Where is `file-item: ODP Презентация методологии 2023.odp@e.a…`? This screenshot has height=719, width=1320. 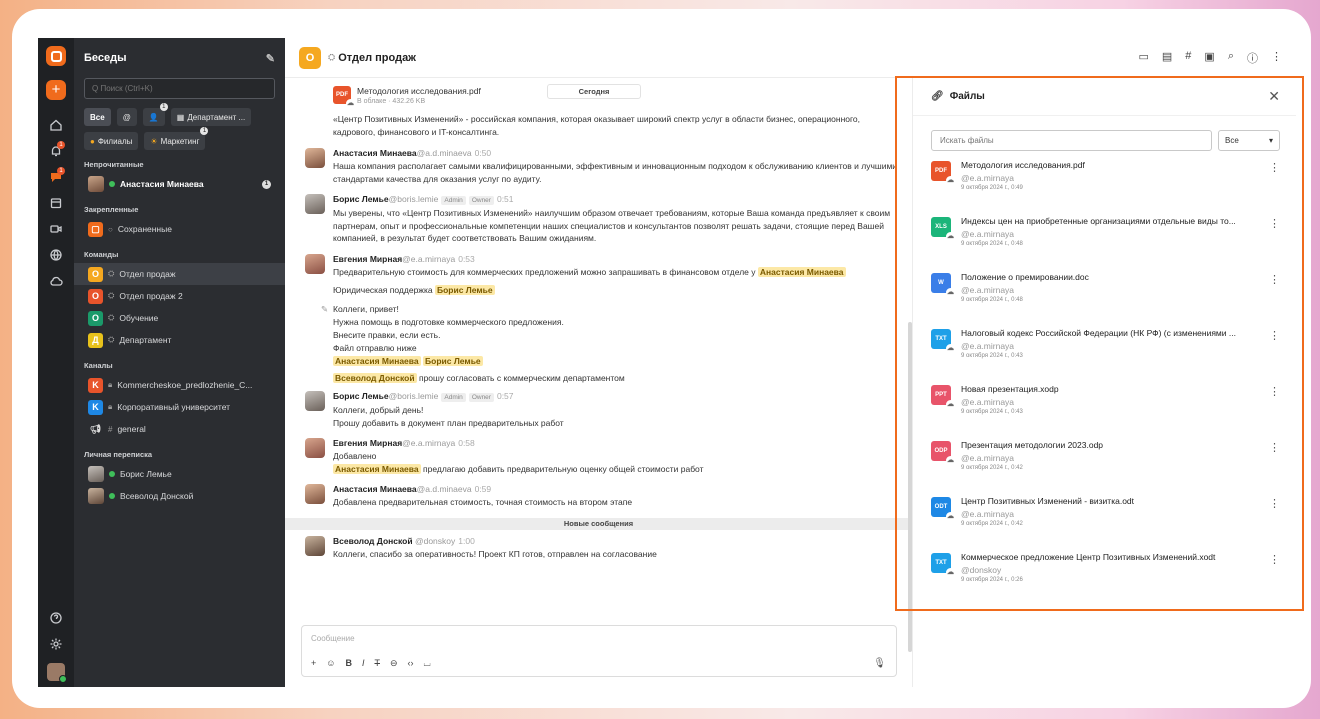
file-item: ODP Презентация методологии 2023.odp@e.a… is located at coordinates (1105, 462).